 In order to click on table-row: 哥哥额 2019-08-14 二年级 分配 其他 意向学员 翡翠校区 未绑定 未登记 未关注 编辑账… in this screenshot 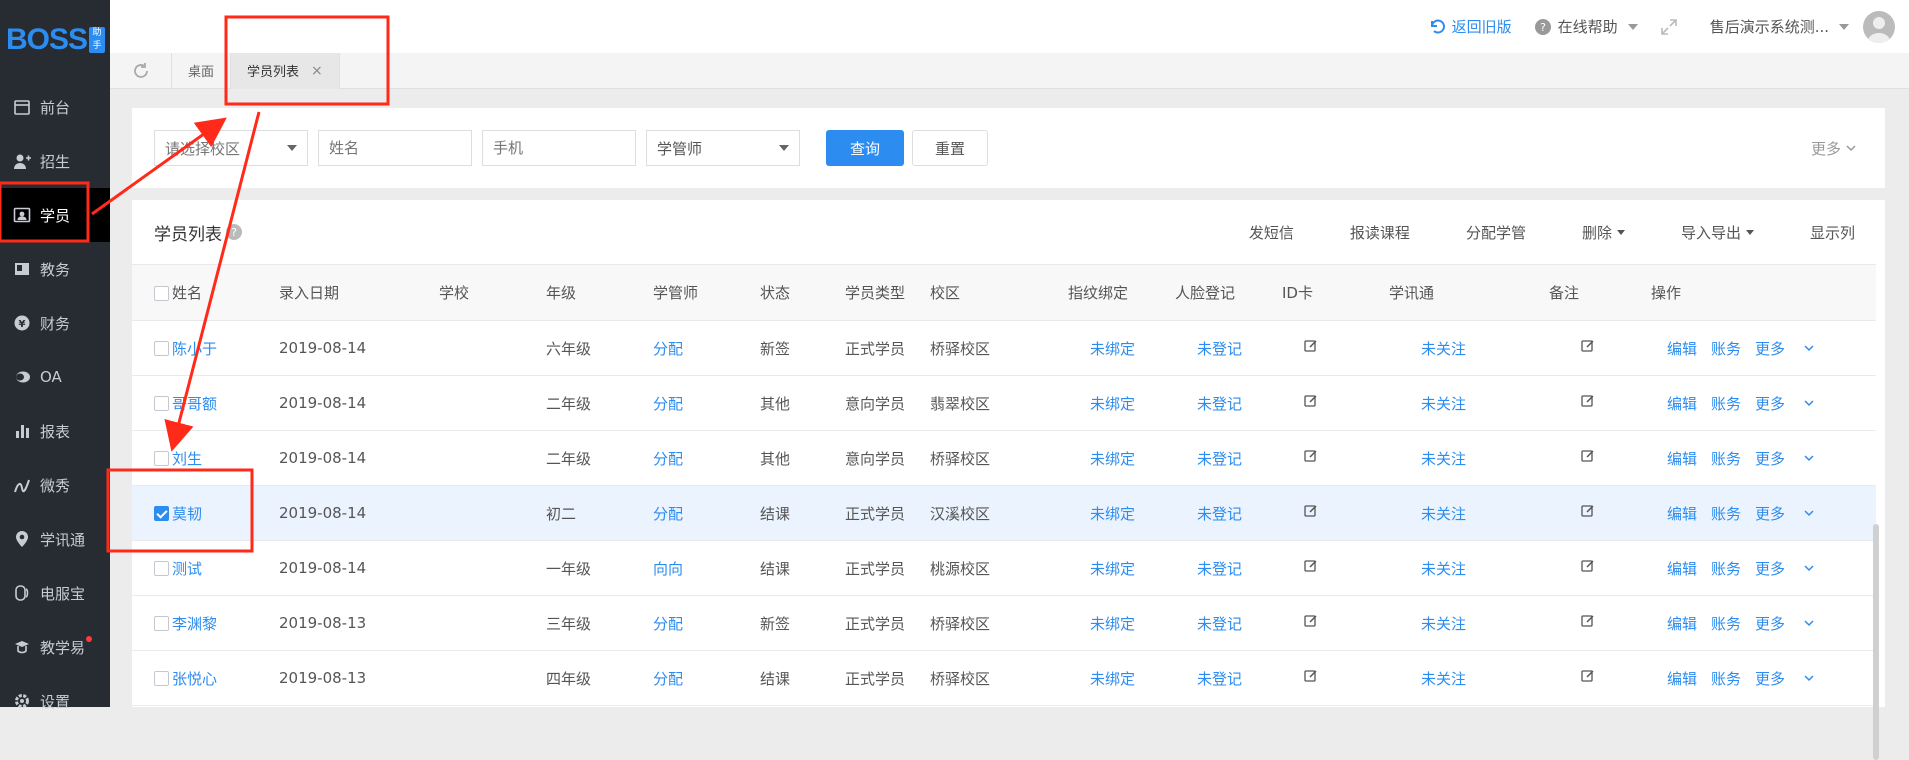, I will do `click(1004, 403)`.